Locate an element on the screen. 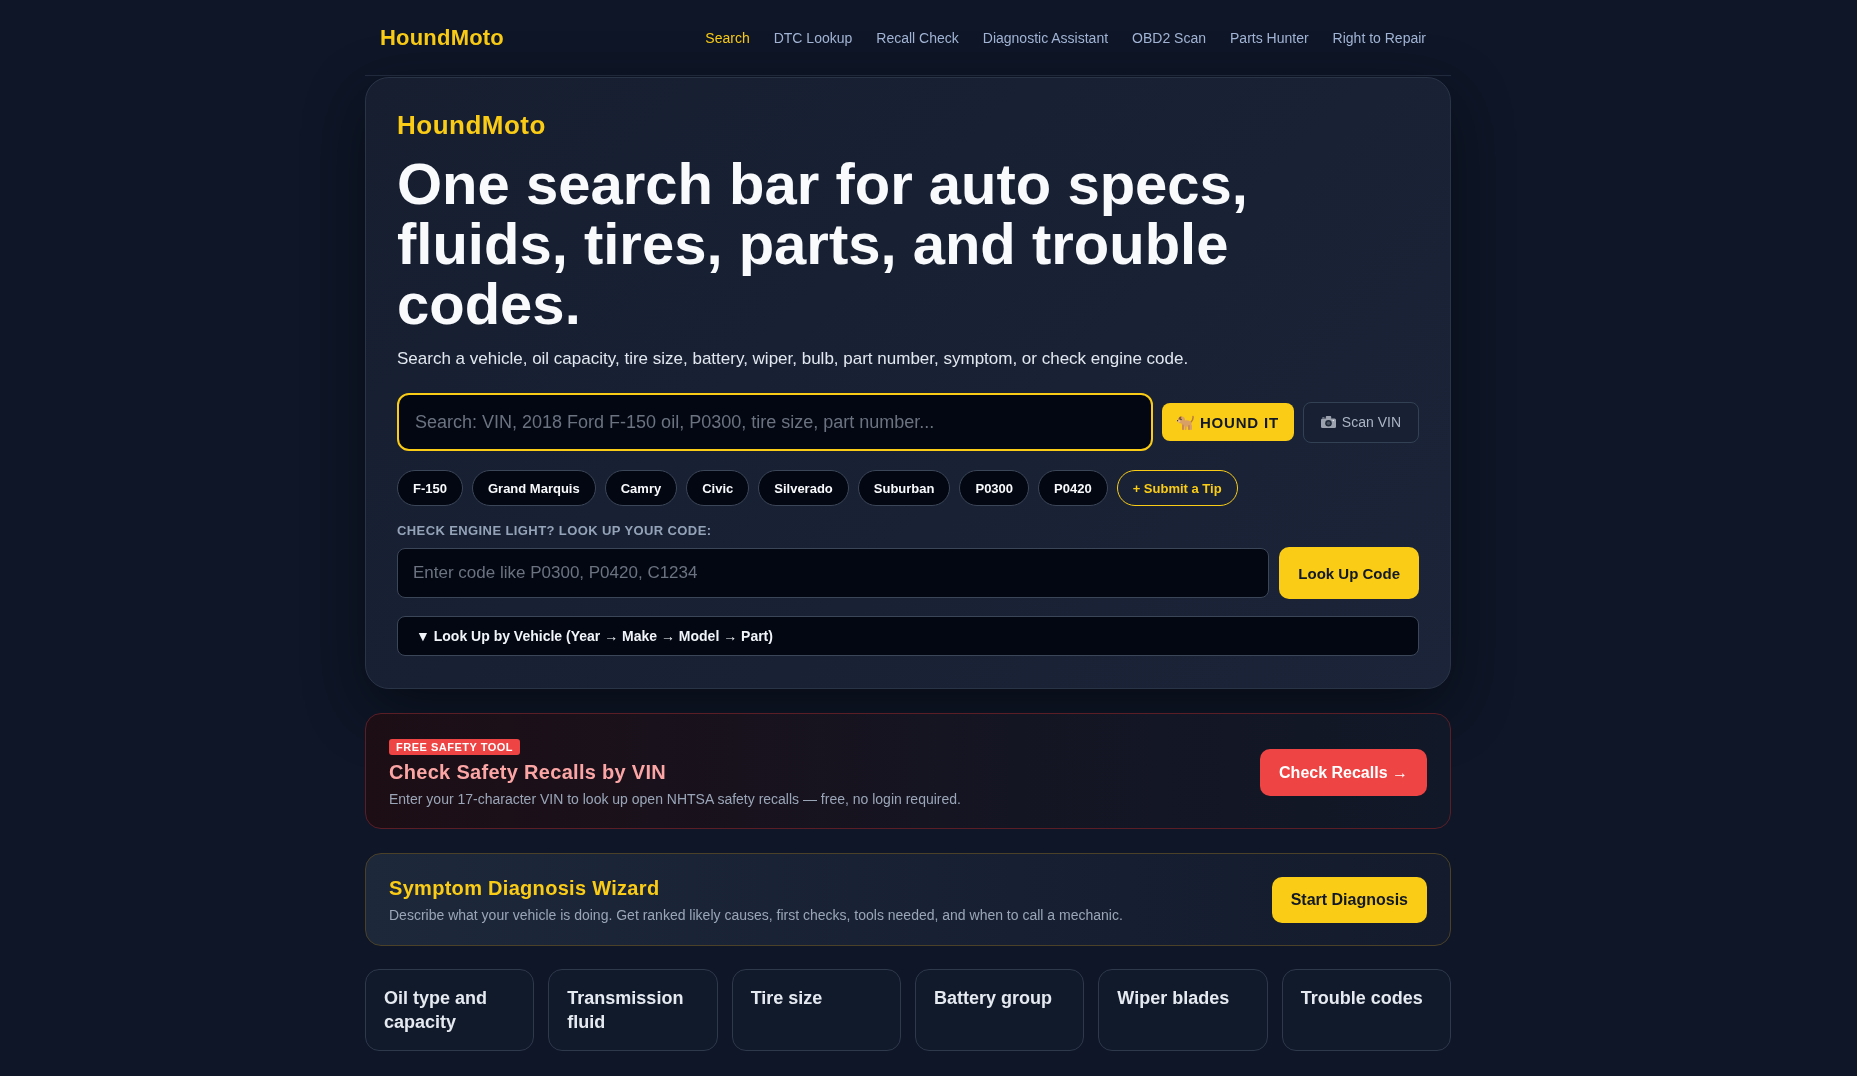  category-tile: Trouble codes is located at coordinates (1366, 1010).